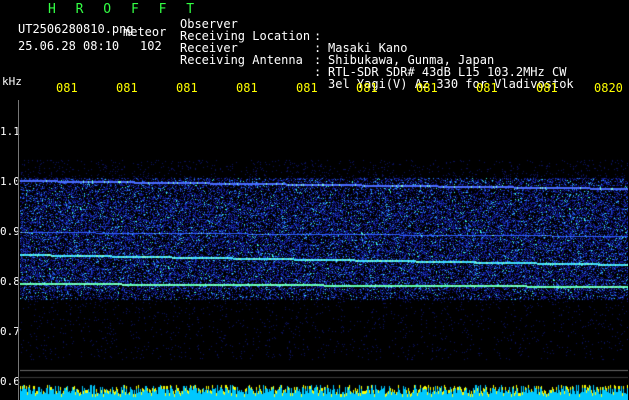 The width and height of the screenshot is (629, 400). What do you see at coordinates (10, 281) in the screenshot?
I see `y-tick-label: 0.8` at bounding box center [10, 281].